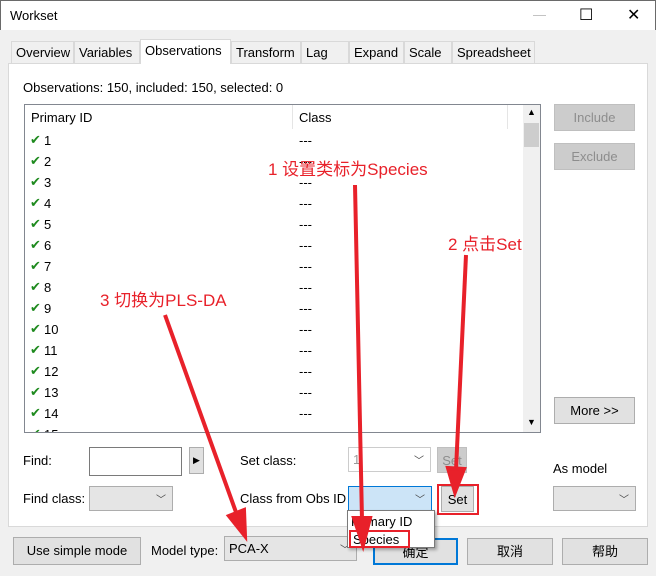 This screenshot has height=576, width=656. I want to click on annotation-step-2: 2 点击Set, so click(485, 244).